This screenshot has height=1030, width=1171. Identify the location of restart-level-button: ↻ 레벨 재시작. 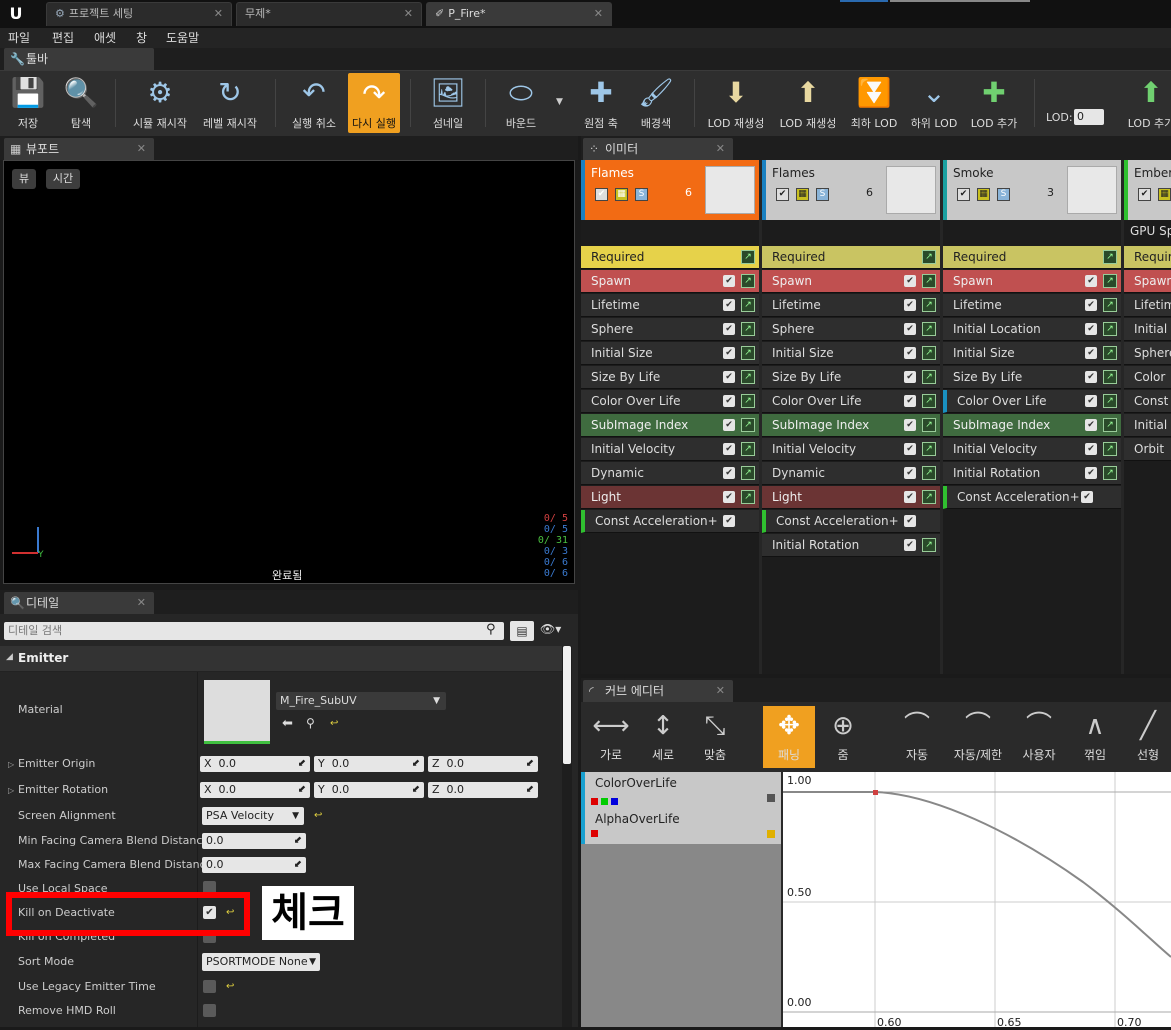
(230, 103).